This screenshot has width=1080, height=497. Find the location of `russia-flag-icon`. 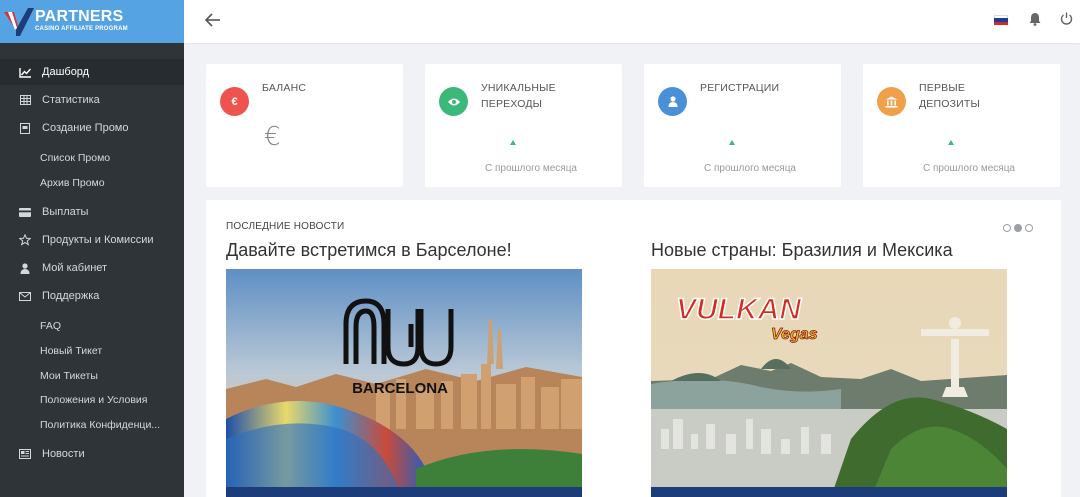

russia-flag-icon is located at coordinates (1001, 20).